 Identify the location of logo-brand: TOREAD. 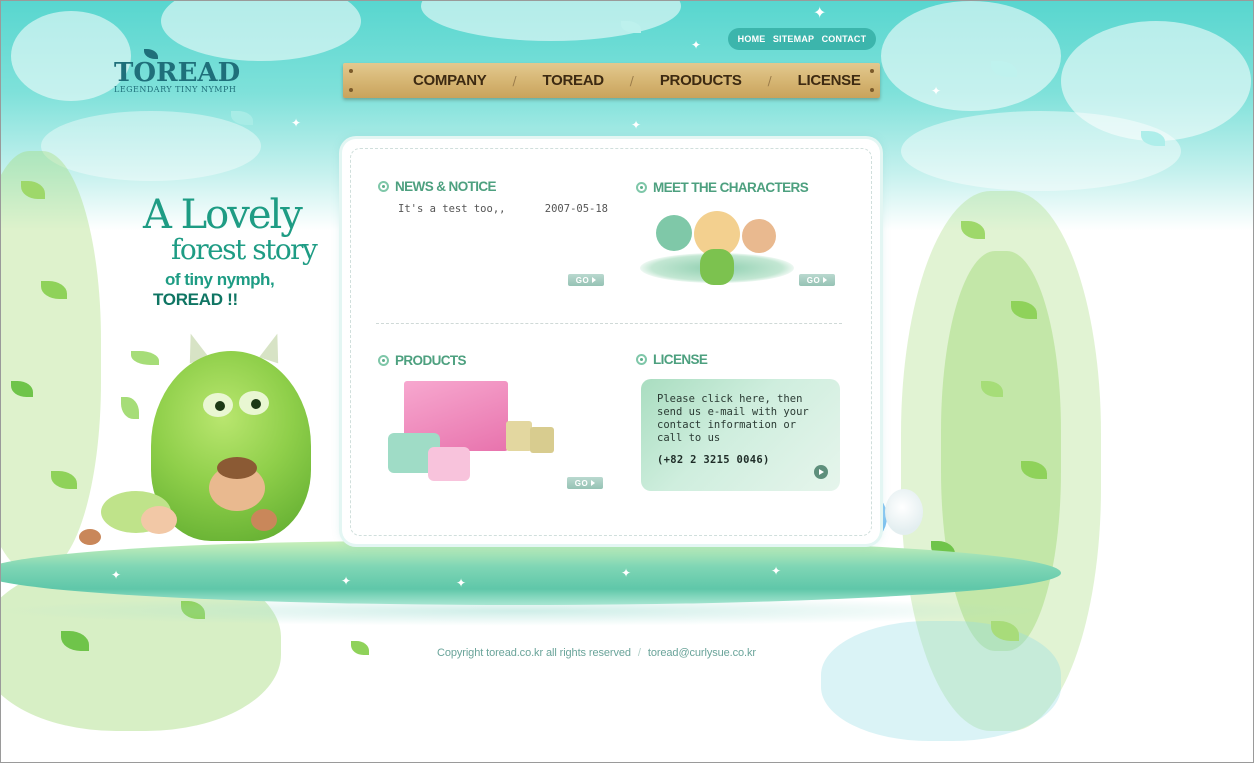
(177, 73).